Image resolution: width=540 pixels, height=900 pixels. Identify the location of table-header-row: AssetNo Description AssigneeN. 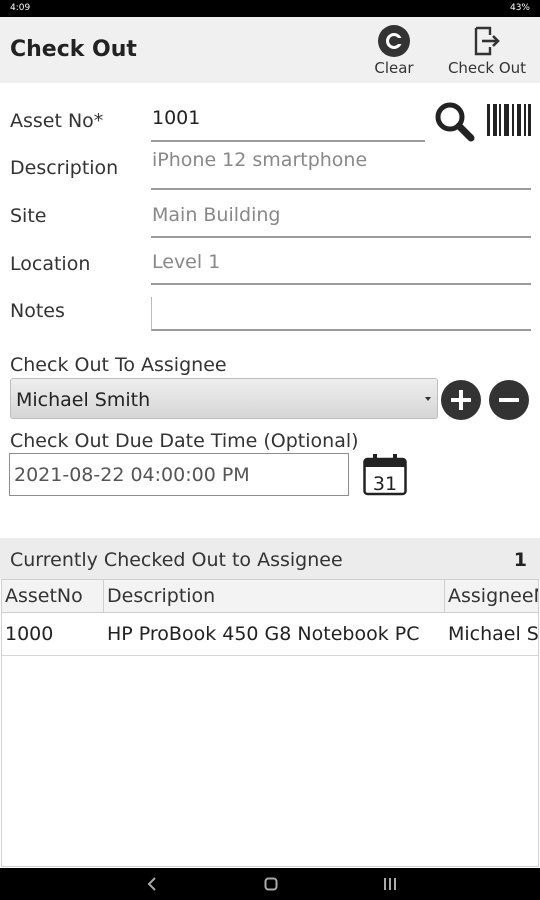
(270, 596).